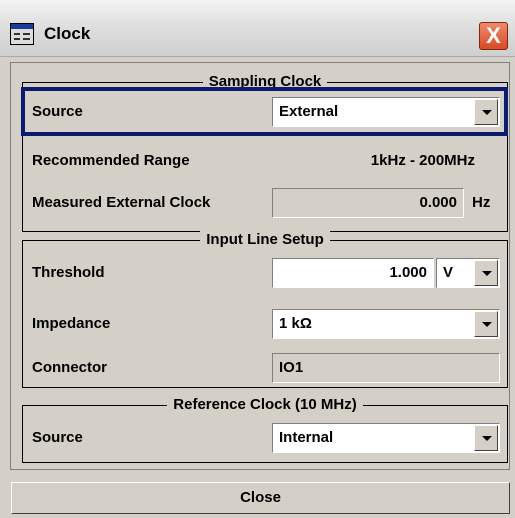  I want to click on impedance-value: 1 kΩ, so click(295, 323).